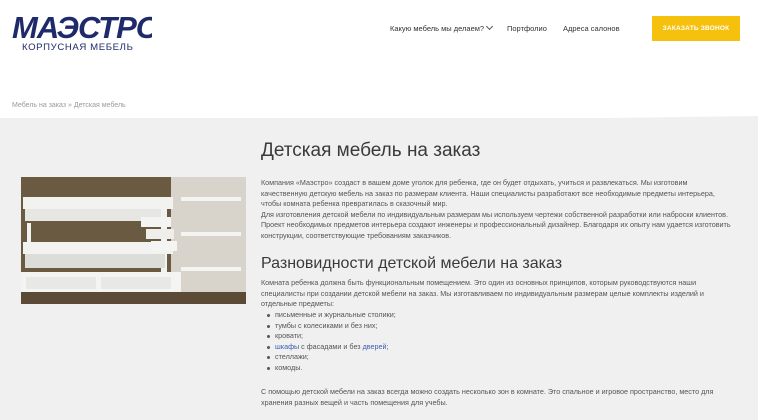 The image size is (758, 420). I want to click on logo-sub-text: КОРПУСНАЯ МЕБЕЛЬ, so click(77, 47).